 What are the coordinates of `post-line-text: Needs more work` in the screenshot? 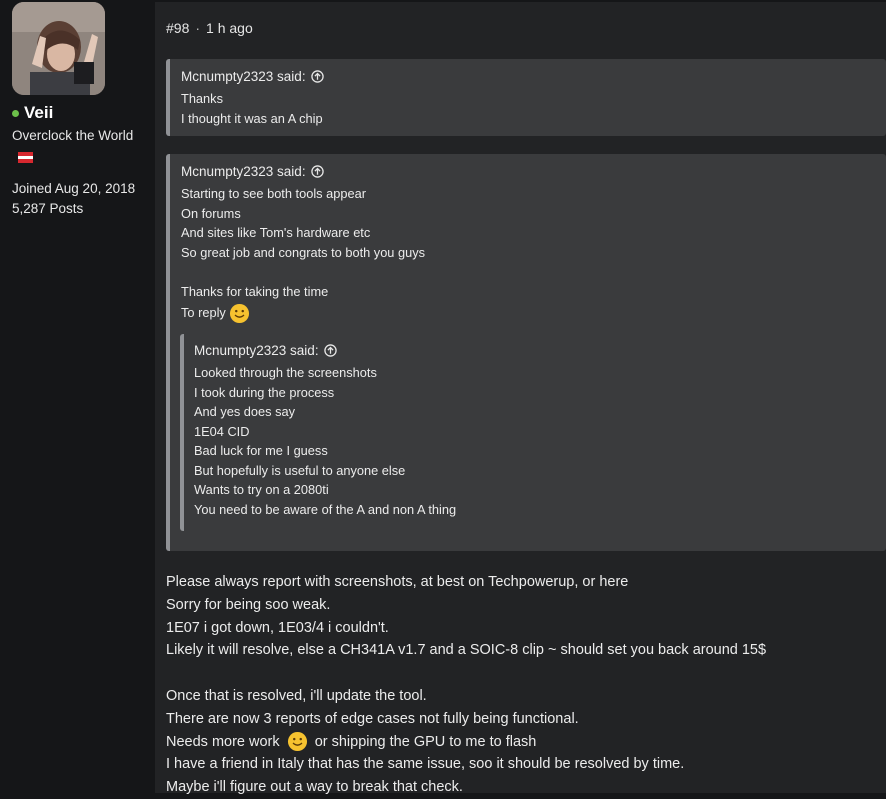 It's located at (223, 741).